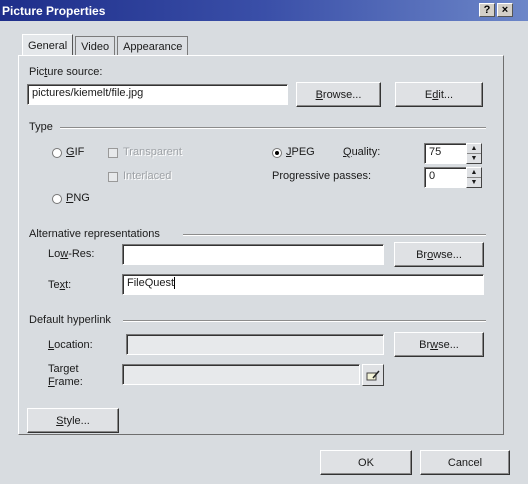  I want to click on tab-appearance: Appearance, so click(153, 46).